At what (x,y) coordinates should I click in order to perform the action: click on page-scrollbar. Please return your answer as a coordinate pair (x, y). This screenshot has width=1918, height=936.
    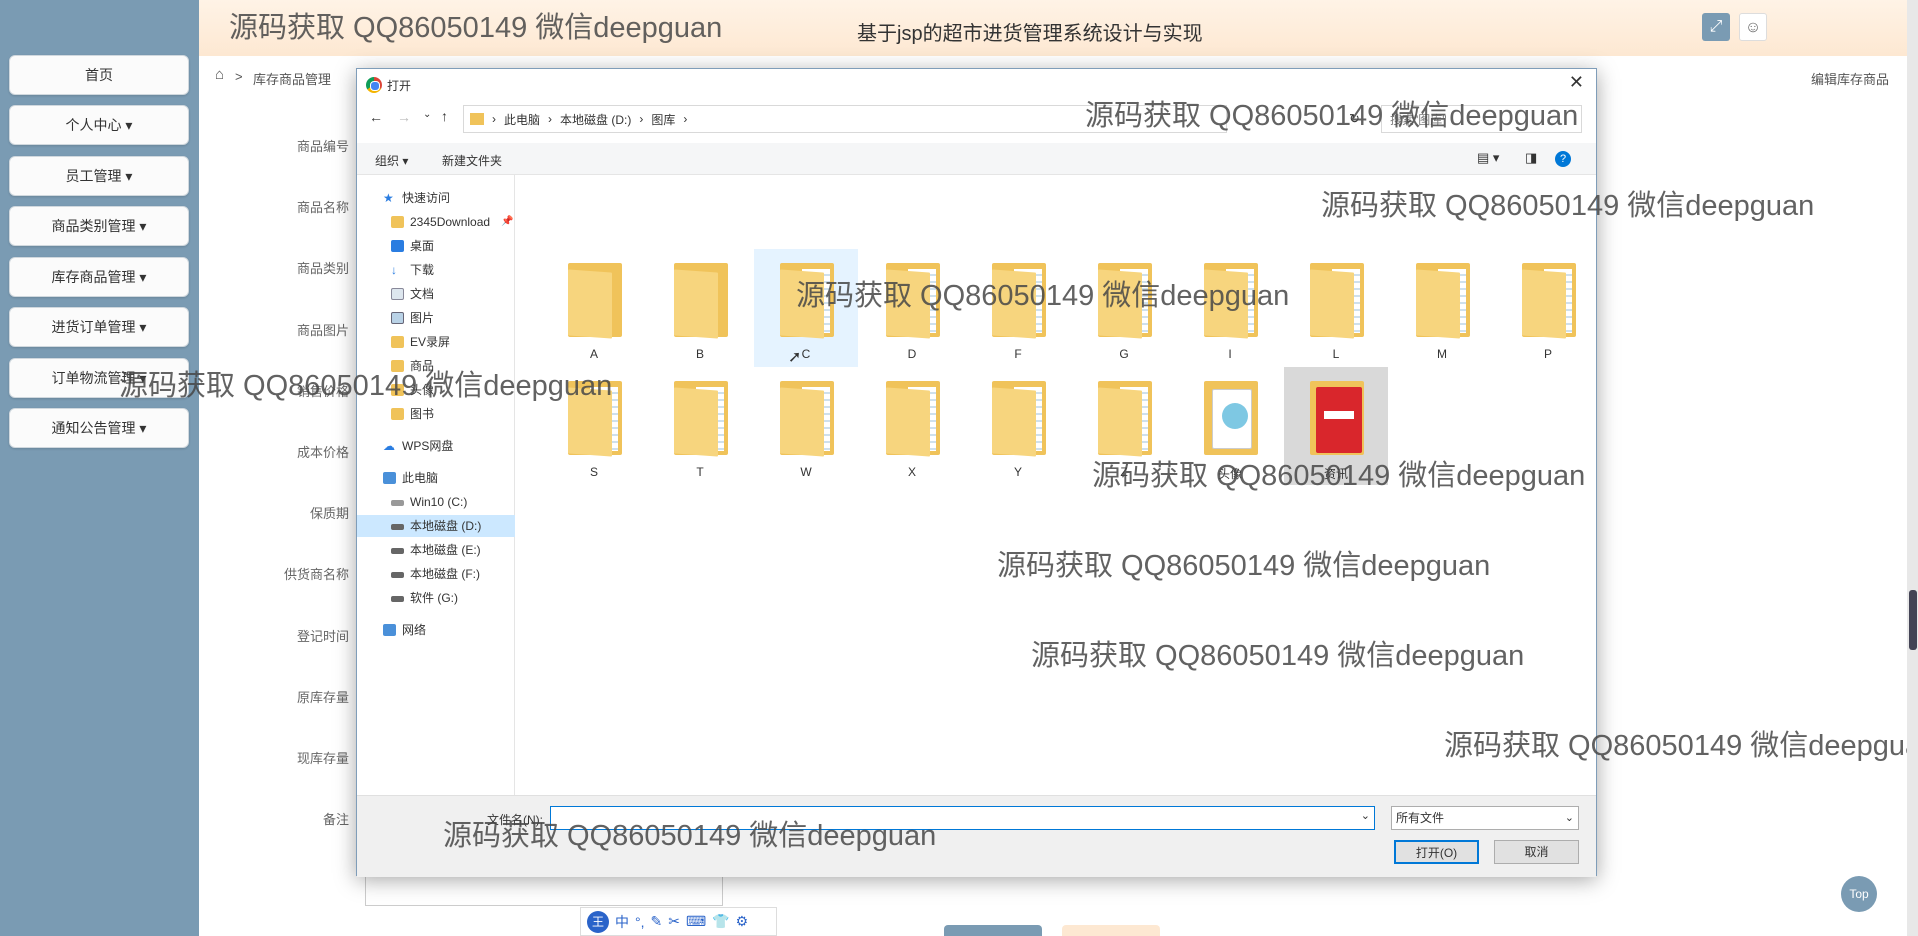
    Looking at the image, I should click on (1912, 468).